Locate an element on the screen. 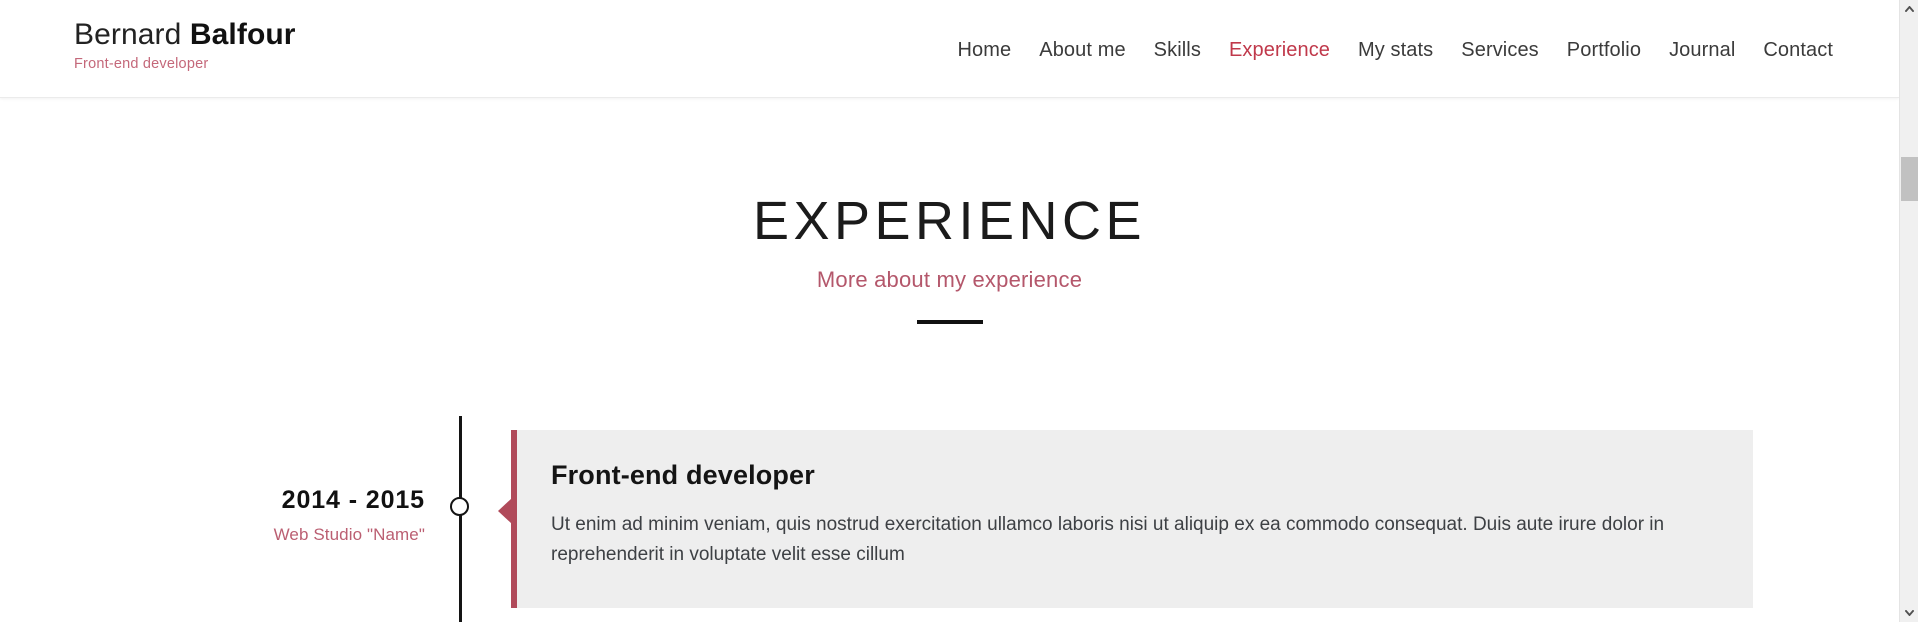 The height and width of the screenshot is (622, 1918). page-title: EXPERIENCE is located at coordinates (949, 221).